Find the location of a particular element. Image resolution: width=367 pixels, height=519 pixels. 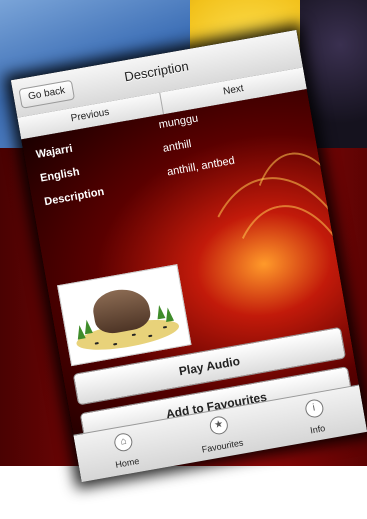

tab-label: Favourites is located at coordinates (222, 446).